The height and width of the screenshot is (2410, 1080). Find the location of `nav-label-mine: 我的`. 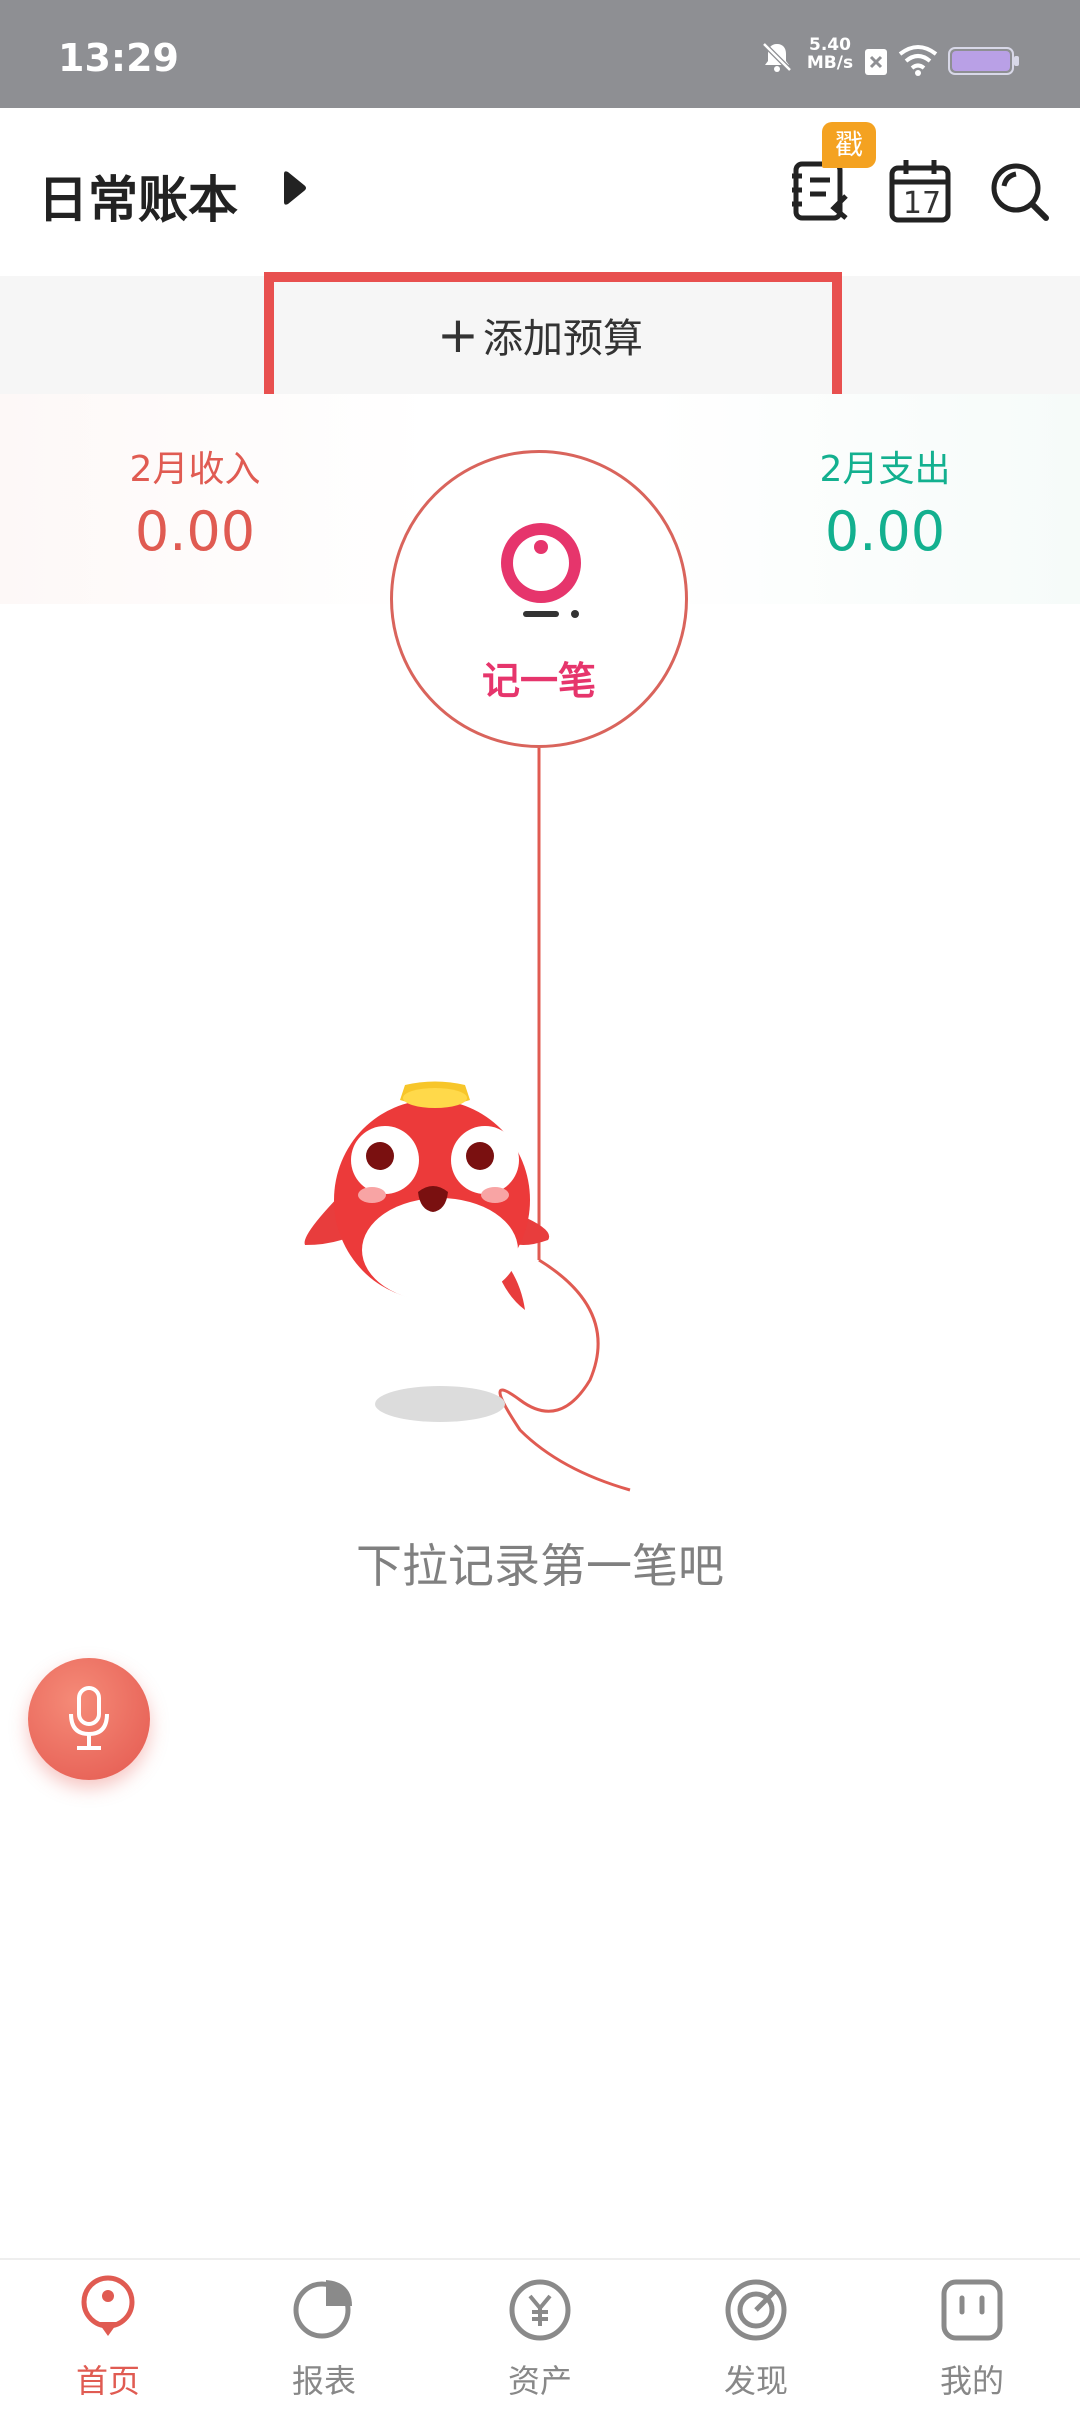

nav-label-mine: 我的 is located at coordinates (971, 2381).